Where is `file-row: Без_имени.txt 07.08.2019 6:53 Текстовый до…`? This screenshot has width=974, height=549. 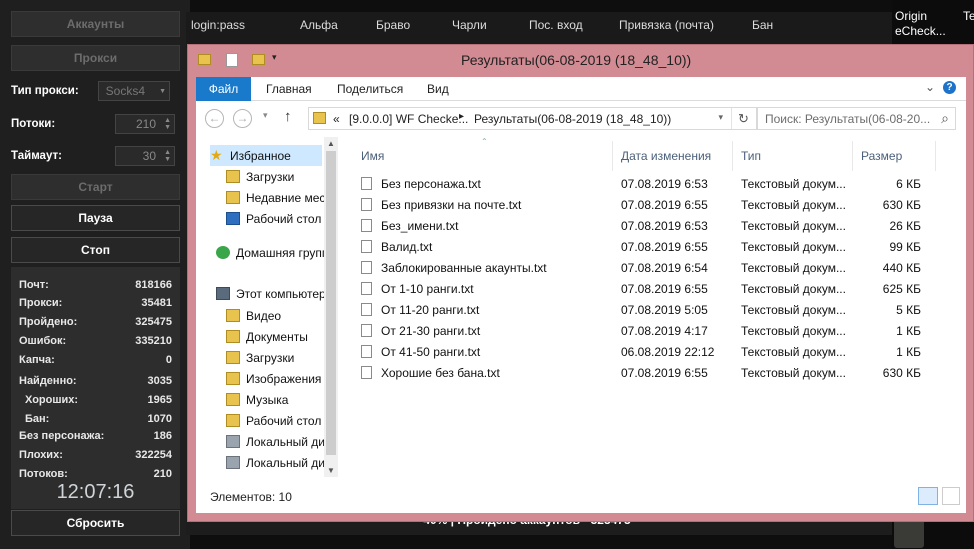 file-row: Без_имени.txt 07.08.2019 6:53 Текстовый до… is located at coordinates (641, 225).